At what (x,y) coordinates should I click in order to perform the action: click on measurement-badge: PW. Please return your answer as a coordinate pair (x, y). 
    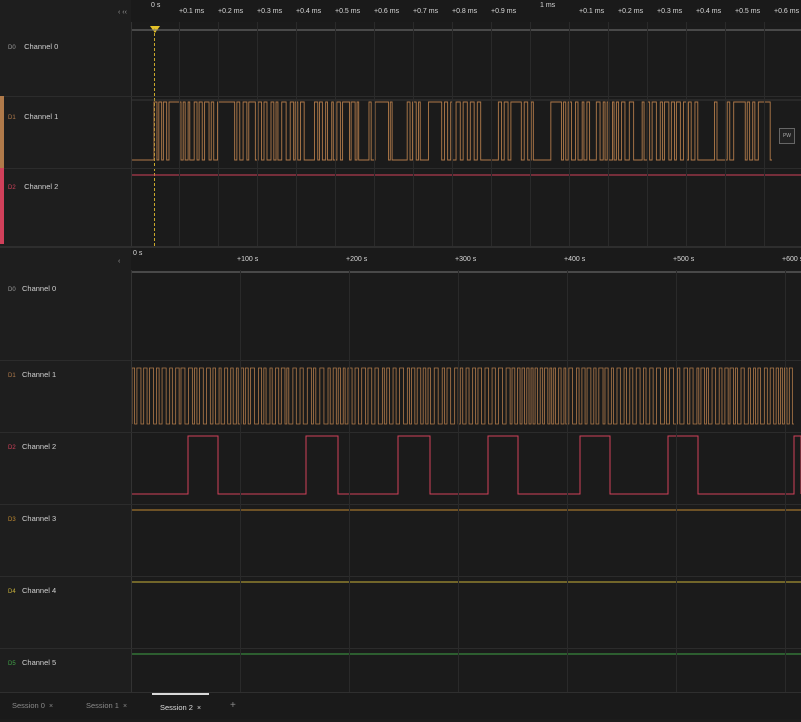
    Looking at the image, I should click on (787, 136).